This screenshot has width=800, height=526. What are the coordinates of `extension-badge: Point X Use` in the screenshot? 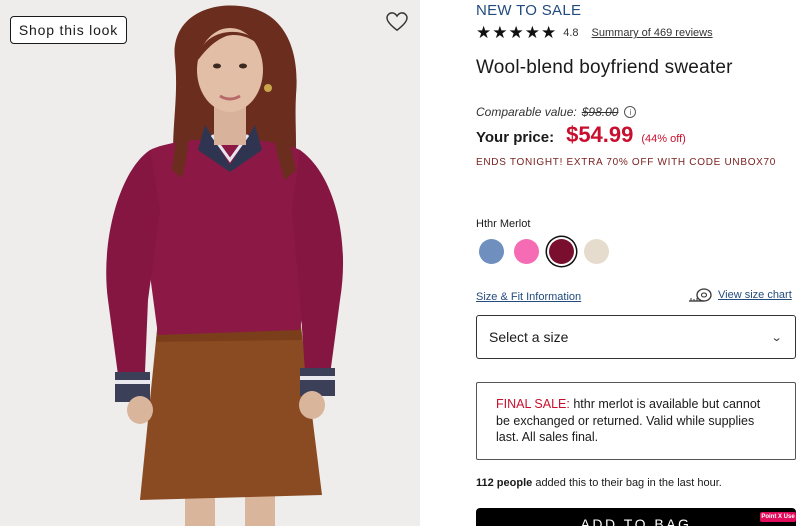 It's located at (778, 517).